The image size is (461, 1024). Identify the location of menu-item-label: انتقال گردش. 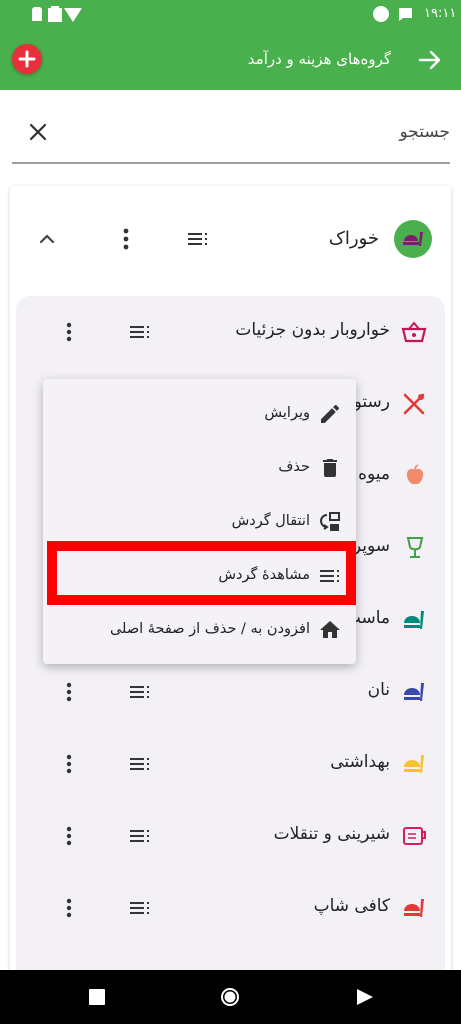
(270, 521).